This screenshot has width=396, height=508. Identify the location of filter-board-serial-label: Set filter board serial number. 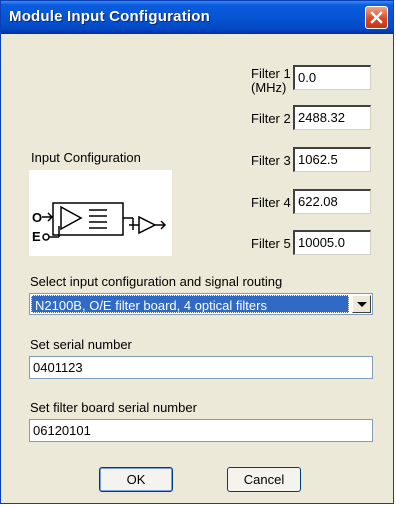
(113, 407).